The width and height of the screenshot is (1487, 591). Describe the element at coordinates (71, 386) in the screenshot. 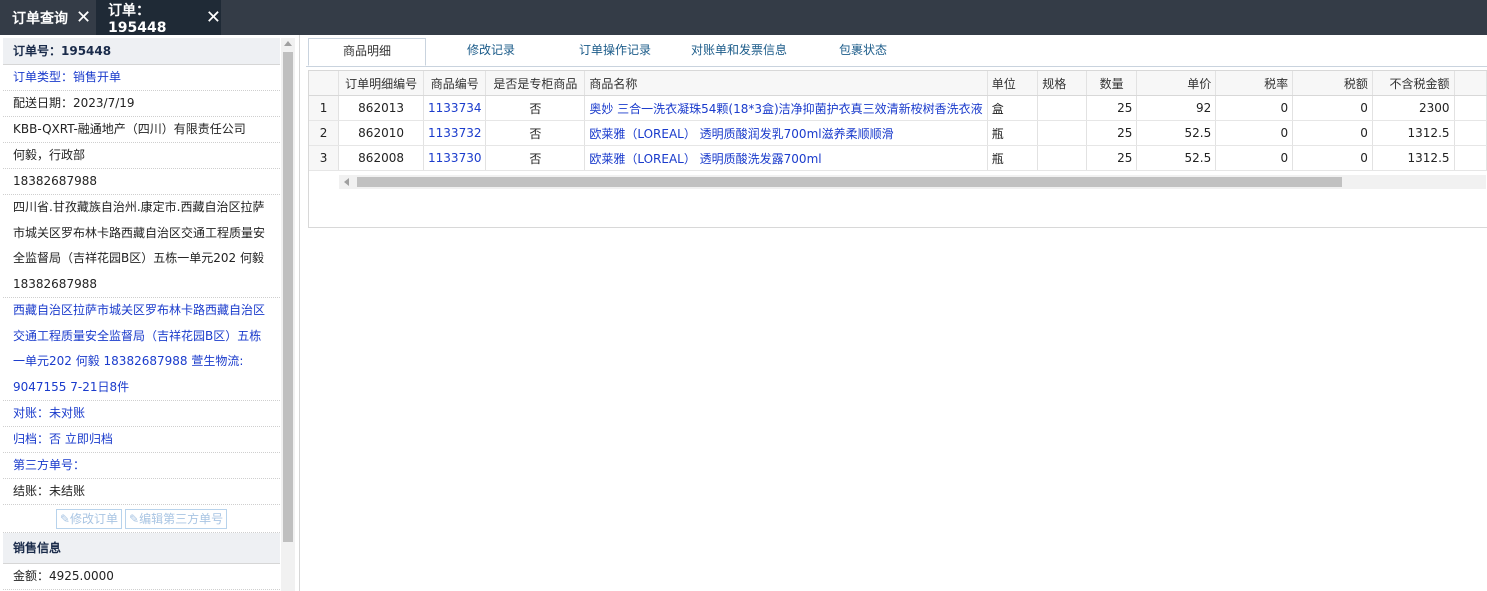

I see `remark-line: 9047155 7-21日8件` at that location.